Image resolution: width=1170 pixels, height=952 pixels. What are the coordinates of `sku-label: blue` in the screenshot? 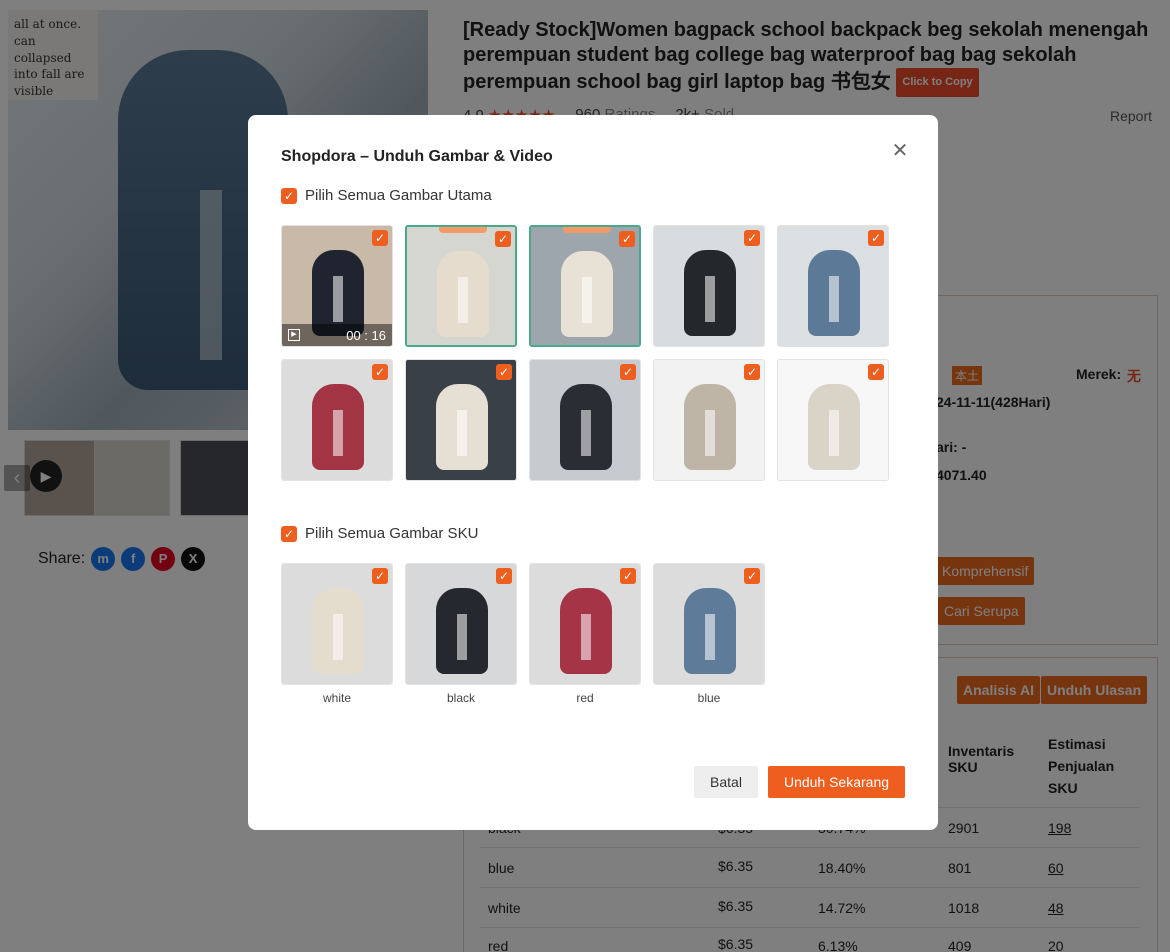 It's located at (709, 698).